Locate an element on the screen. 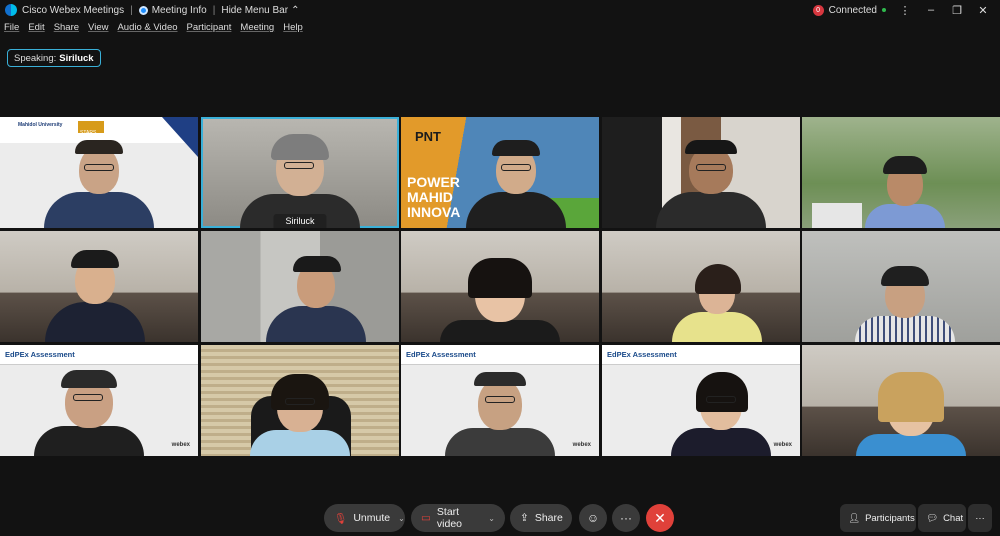 The width and height of the screenshot is (1000, 536). restore-button: ❐ is located at coordinates (957, 10).